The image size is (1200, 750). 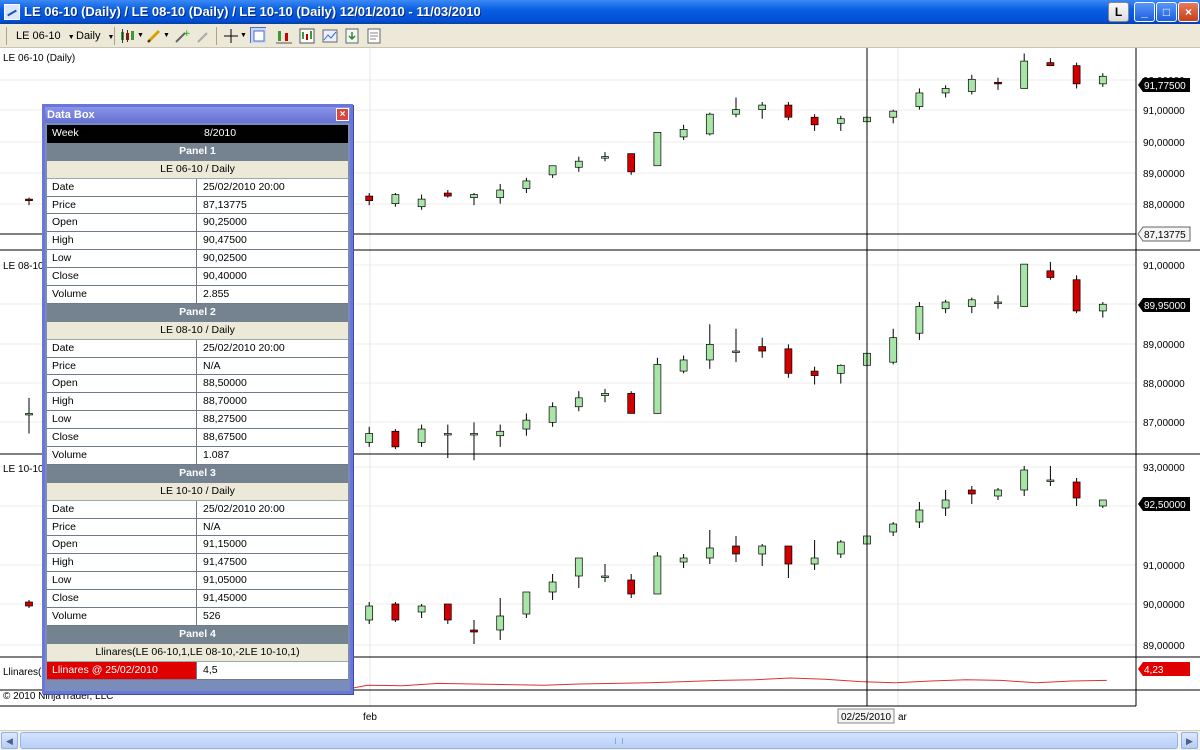 What do you see at coordinates (197, 420) in the screenshot?
I see `databox-value-row: Low 88,27500` at bounding box center [197, 420].